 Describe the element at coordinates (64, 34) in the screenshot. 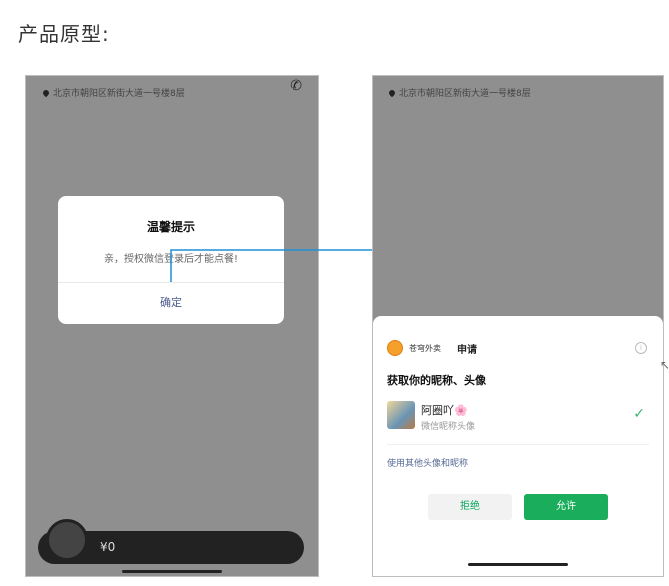

I see `page-heading: 产品原型:` at that location.